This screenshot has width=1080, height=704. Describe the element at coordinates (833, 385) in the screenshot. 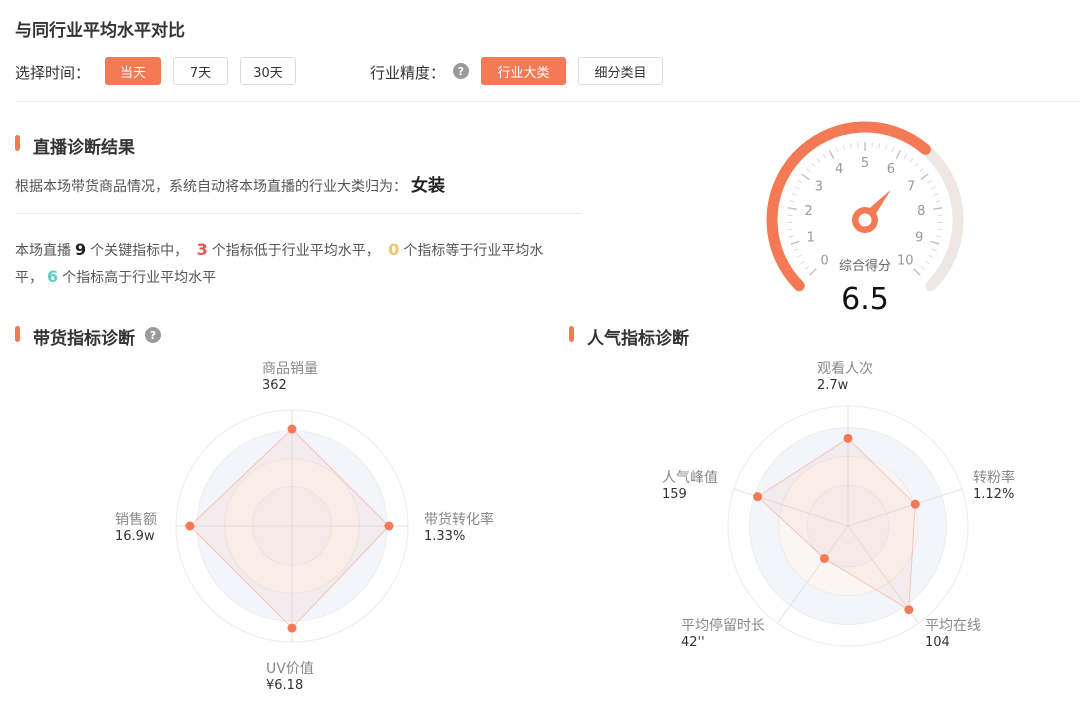

I see `axis-value: 2.7w` at that location.